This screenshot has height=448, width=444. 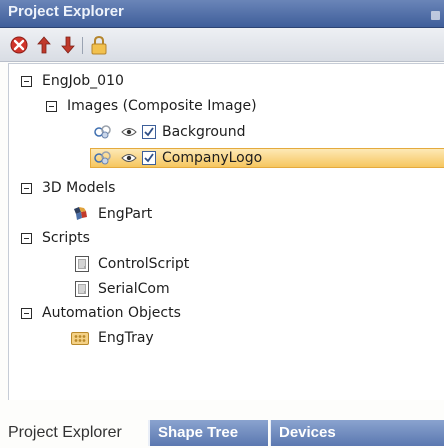 I want to click on tree-node-images: Images (Composite Image), so click(x=151, y=106).